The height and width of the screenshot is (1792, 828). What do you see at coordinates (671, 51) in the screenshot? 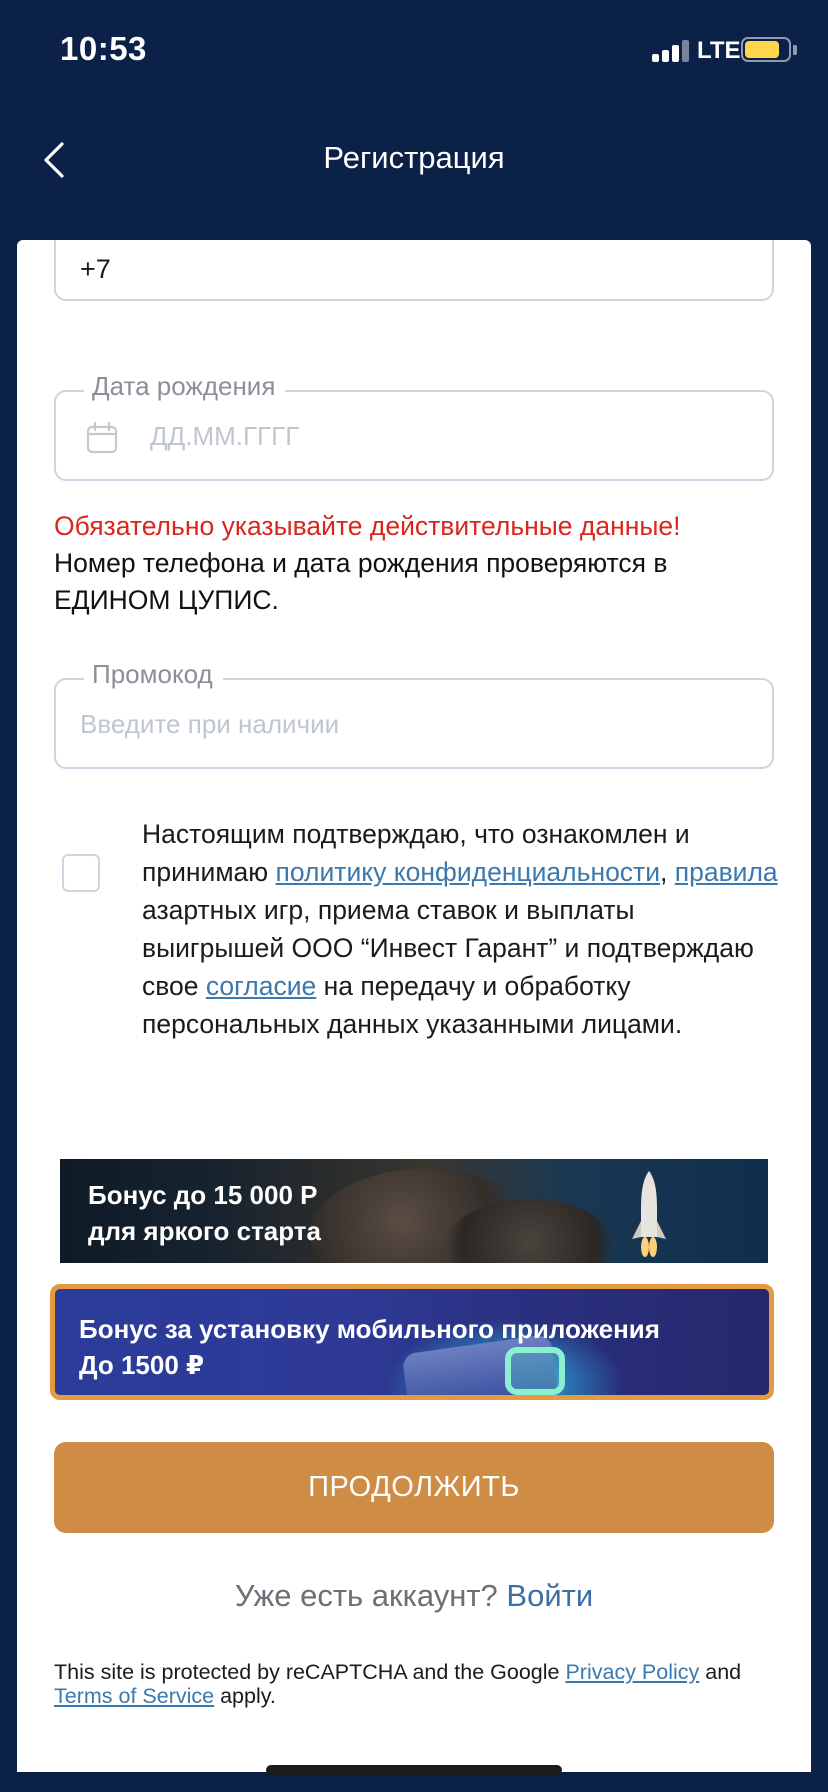
I see `signal-icon` at bounding box center [671, 51].